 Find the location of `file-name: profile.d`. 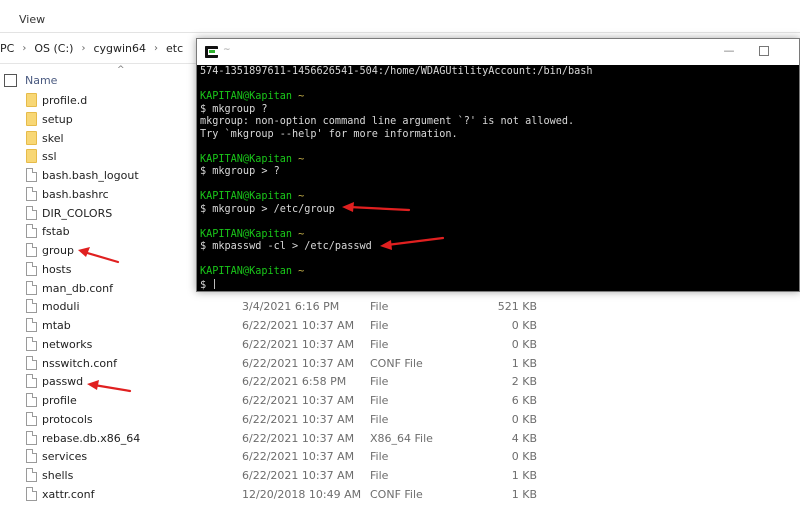

file-name: profile.d is located at coordinates (65, 100).